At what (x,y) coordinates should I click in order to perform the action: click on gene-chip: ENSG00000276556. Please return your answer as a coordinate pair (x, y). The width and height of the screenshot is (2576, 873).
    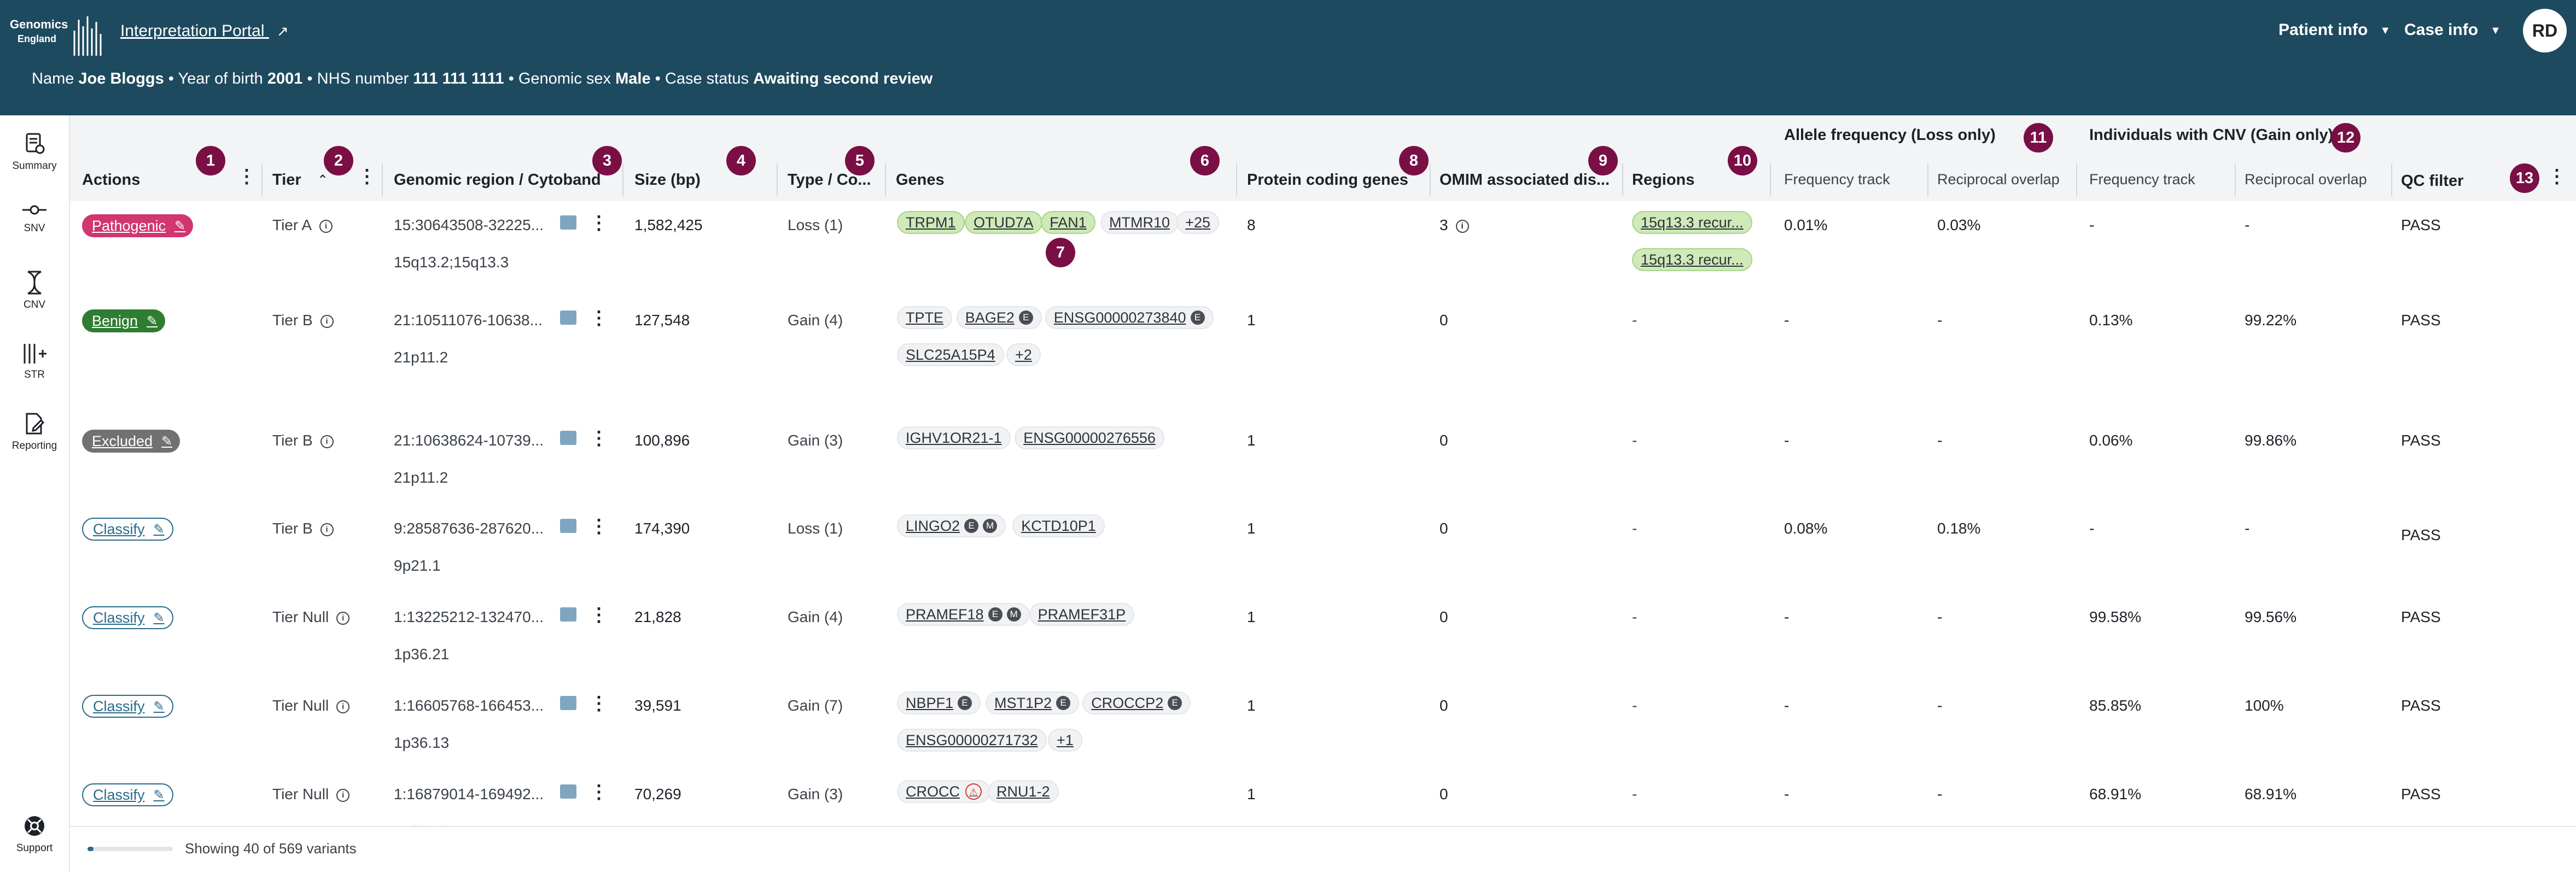
    Looking at the image, I should click on (1089, 437).